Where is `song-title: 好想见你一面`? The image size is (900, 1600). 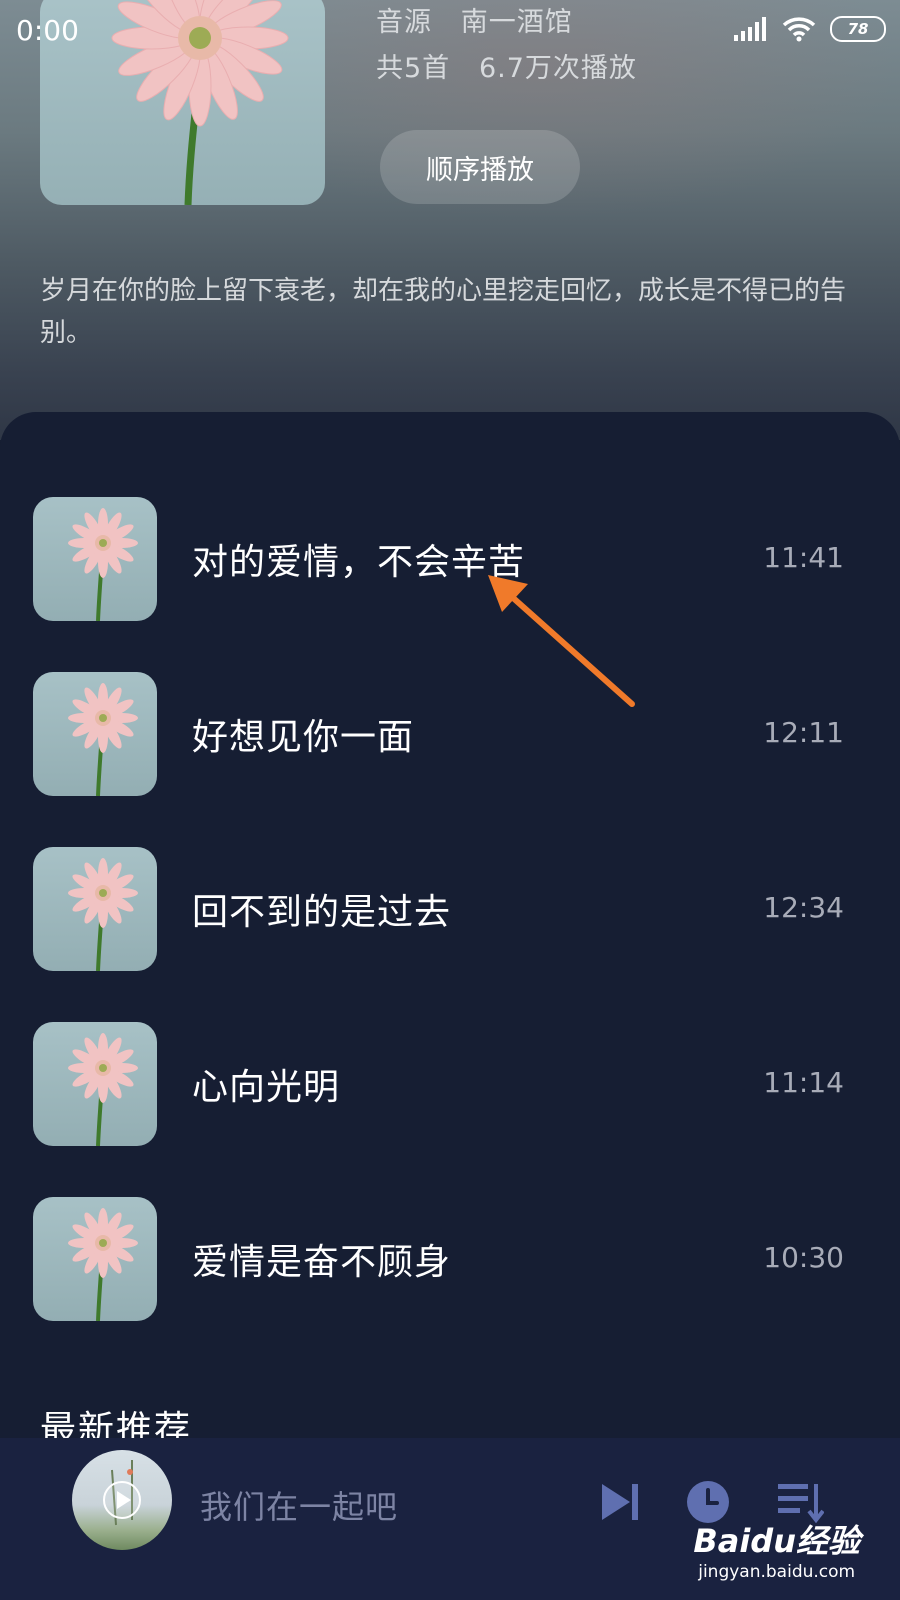
song-title: 好想见你一面 is located at coordinates (303, 737).